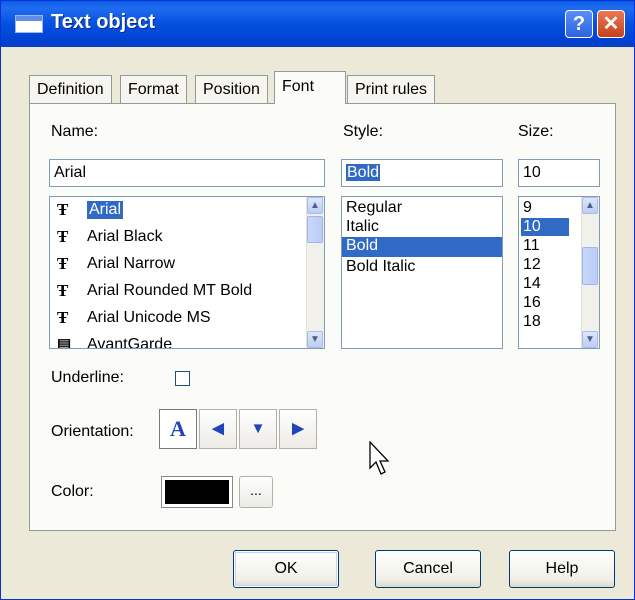 Image resolution: width=635 pixels, height=600 pixels. I want to click on orientation-right-button: ▶, so click(298, 429).